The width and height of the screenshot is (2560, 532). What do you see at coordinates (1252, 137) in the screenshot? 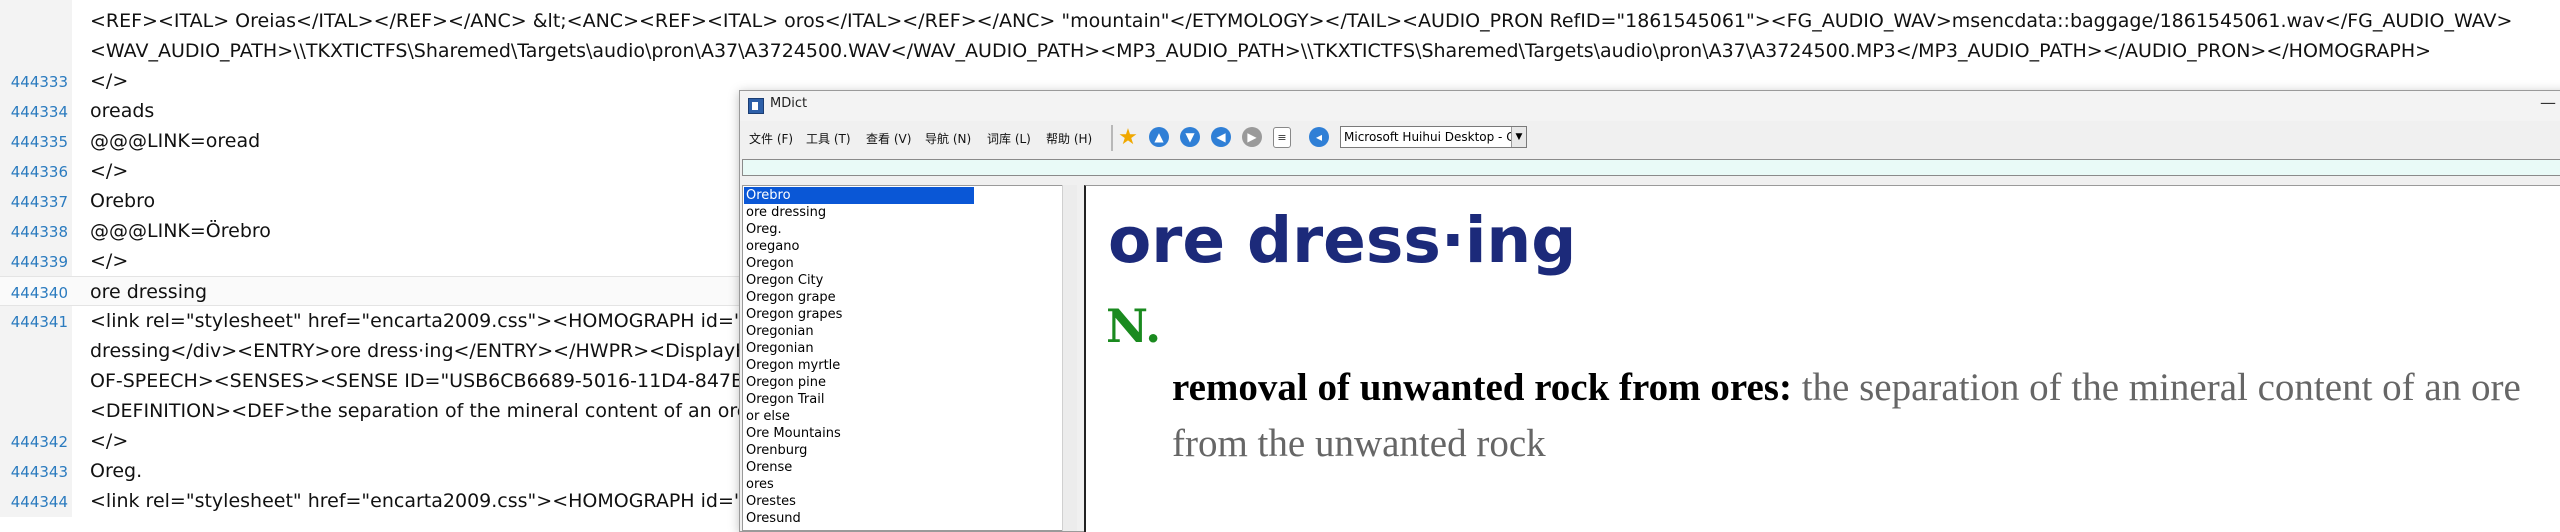
I see `forward-icon: ▶` at bounding box center [1252, 137].